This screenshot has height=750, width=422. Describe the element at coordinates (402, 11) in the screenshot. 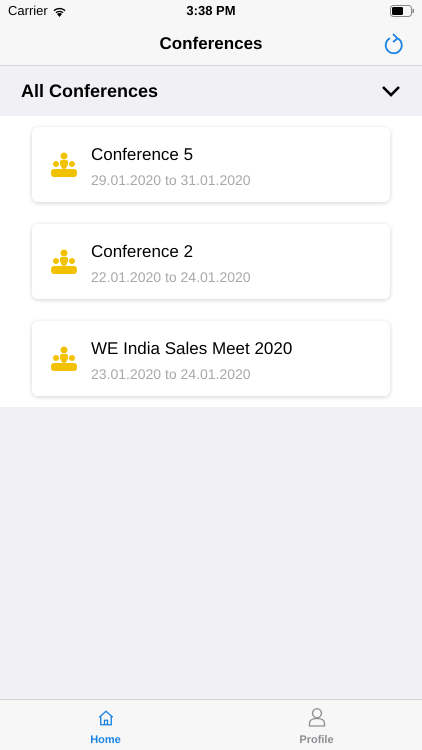

I see `battery-icon` at that location.